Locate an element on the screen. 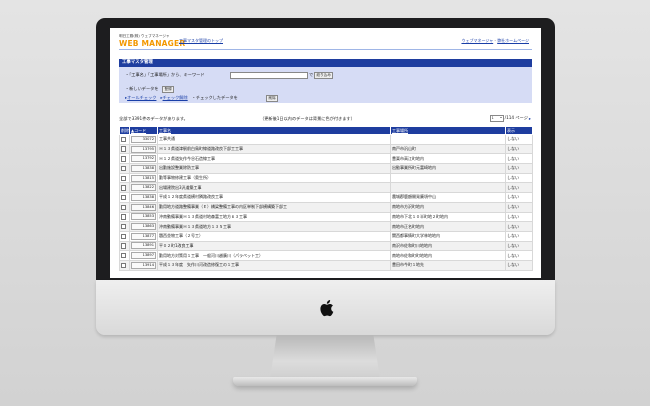  table-row: 13815 勤等事物修建工事（奥生所） しない is located at coordinates (326, 178).